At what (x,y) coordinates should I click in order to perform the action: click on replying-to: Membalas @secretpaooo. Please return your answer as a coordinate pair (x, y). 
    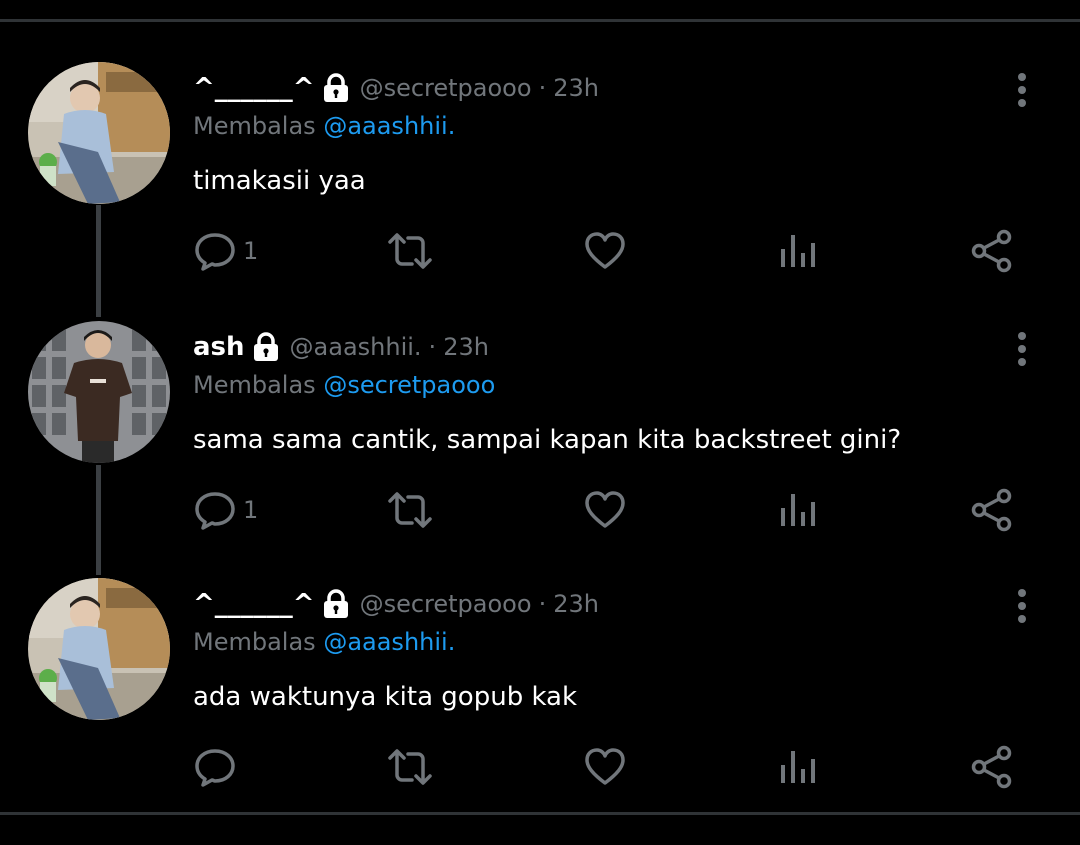
    Looking at the image, I should click on (344, 385).